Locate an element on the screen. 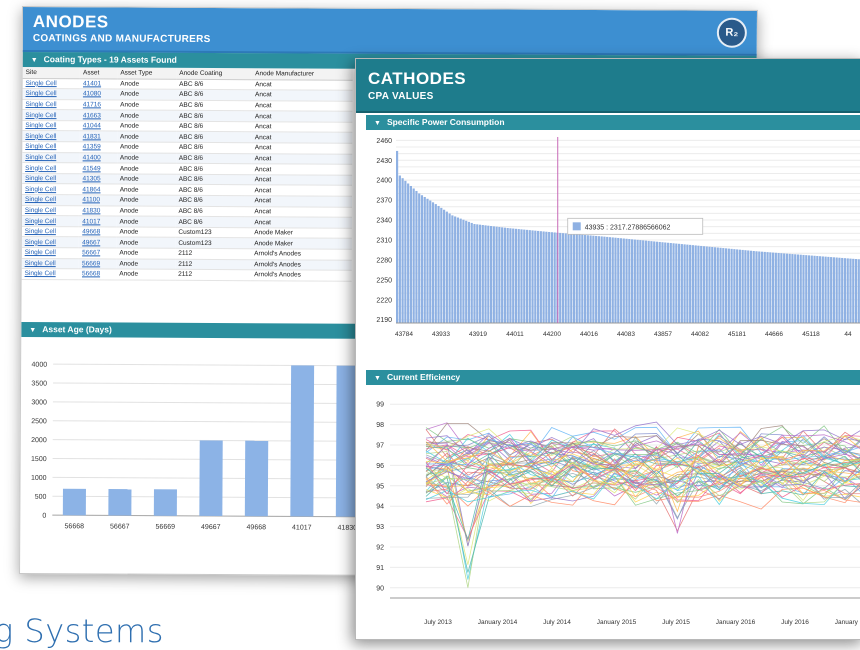 The image size is (860, 650). asset-link: 41663 is located at coordinates (98, 115).